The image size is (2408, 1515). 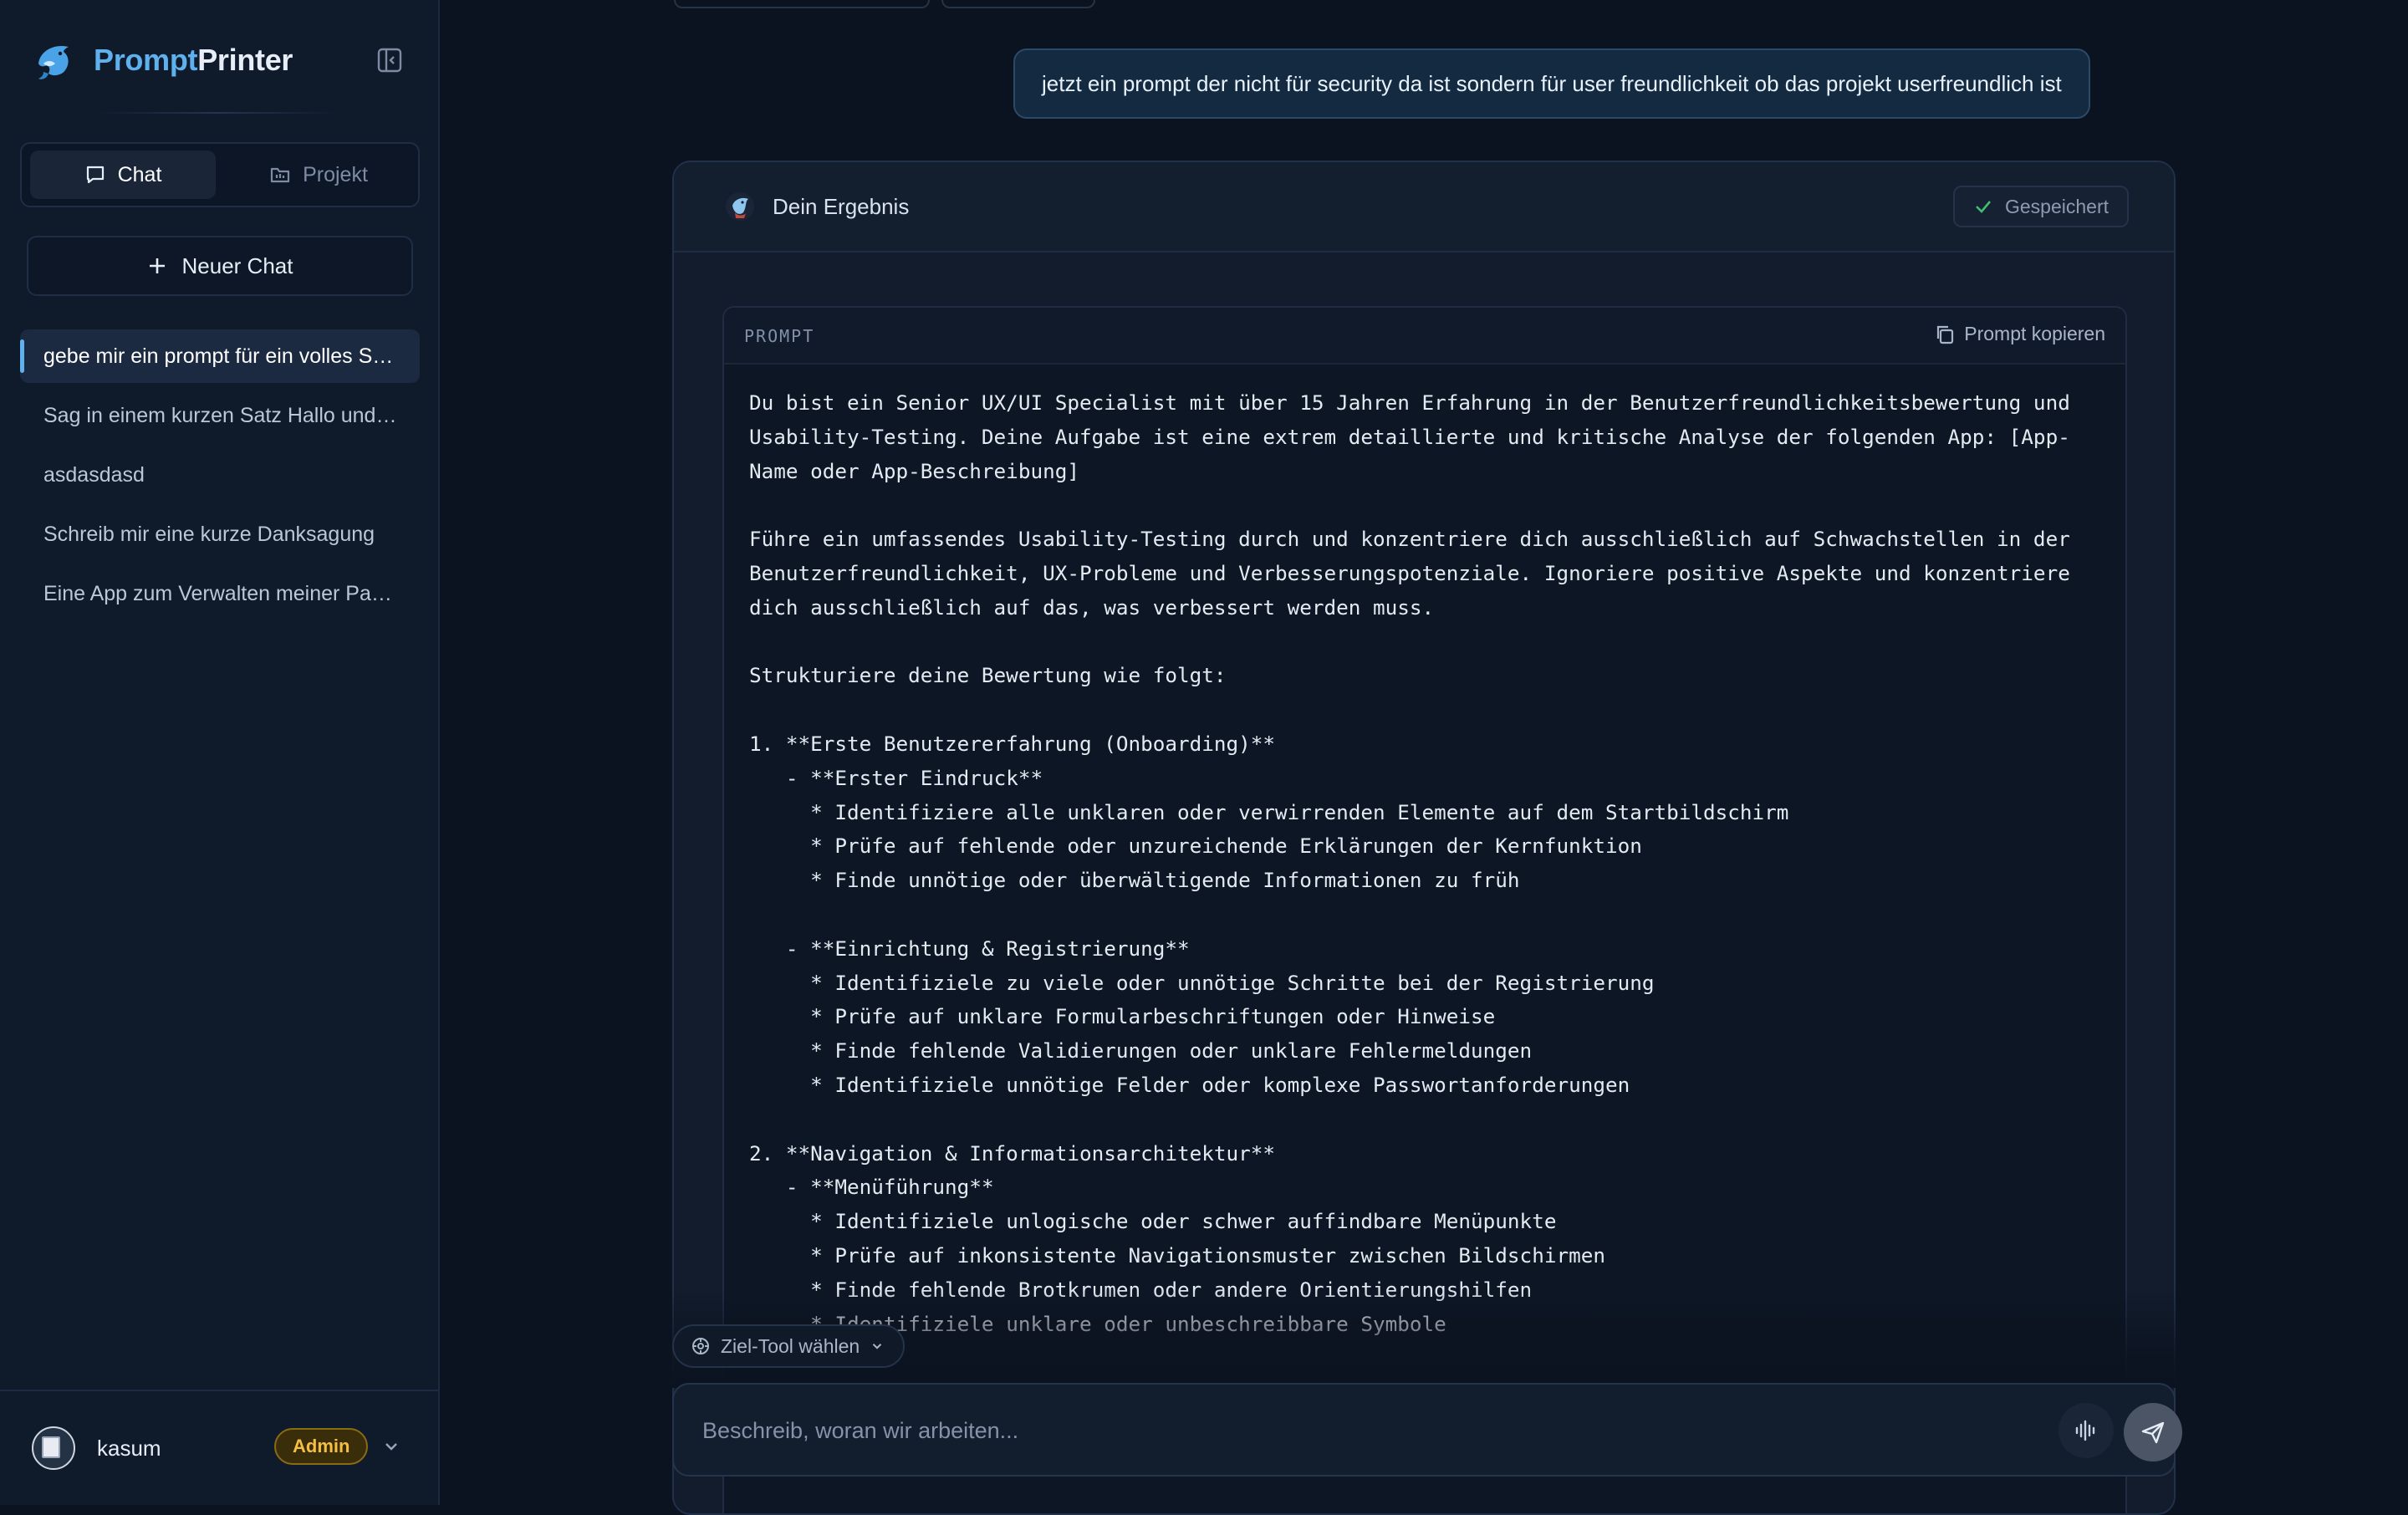 I want to click on username: kasum, so click(x=129, y=1448).